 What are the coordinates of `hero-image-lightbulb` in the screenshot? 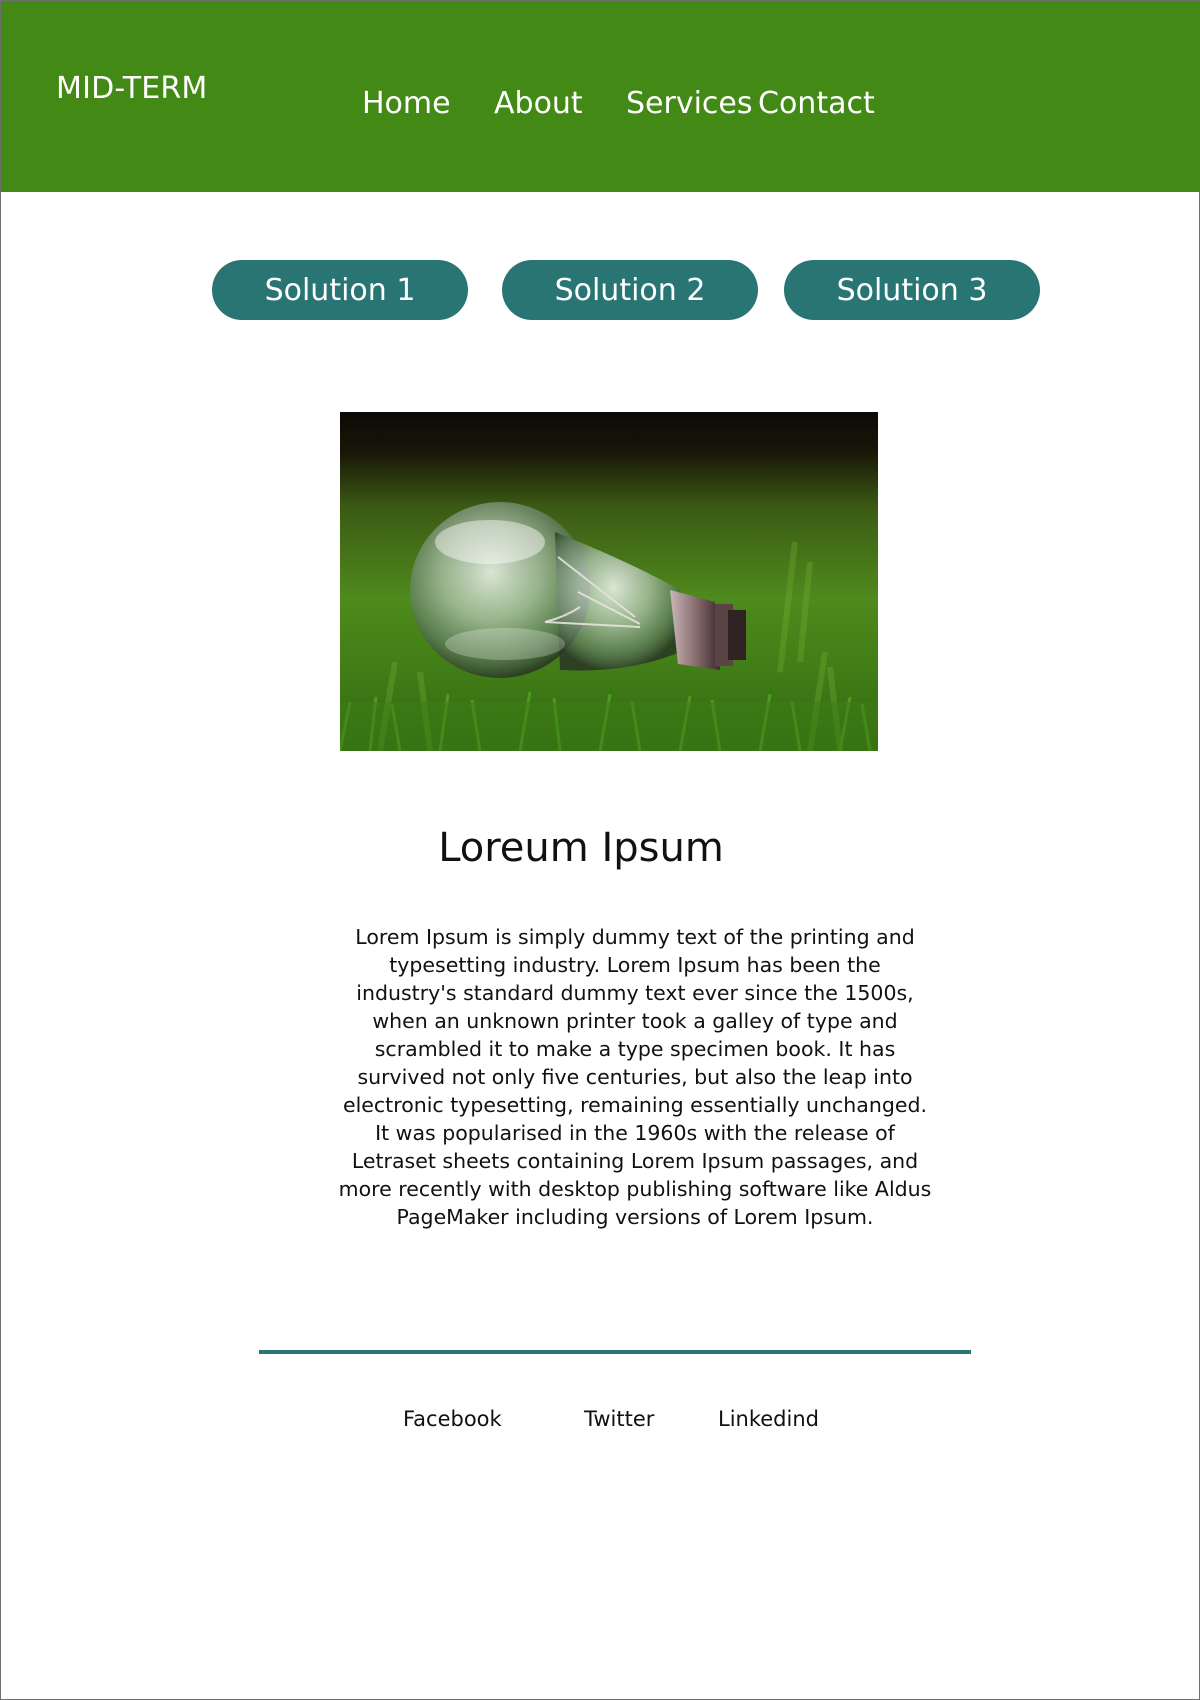 It's located at (609, 581).